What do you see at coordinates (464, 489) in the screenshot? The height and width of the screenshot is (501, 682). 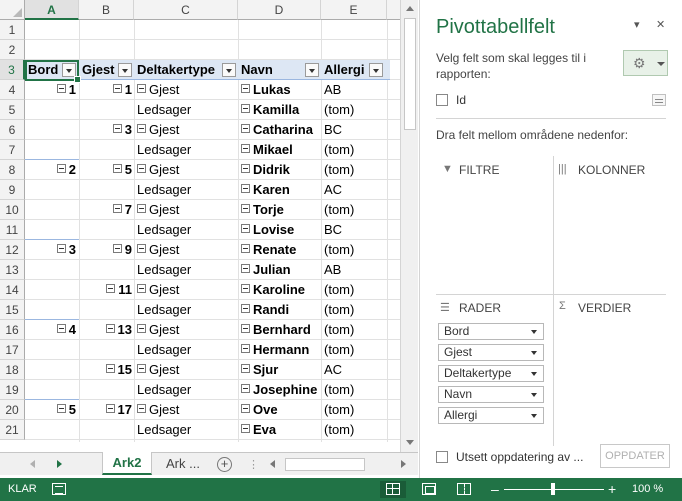 I see `page-break-view-button` at bounding box center [464, 489].